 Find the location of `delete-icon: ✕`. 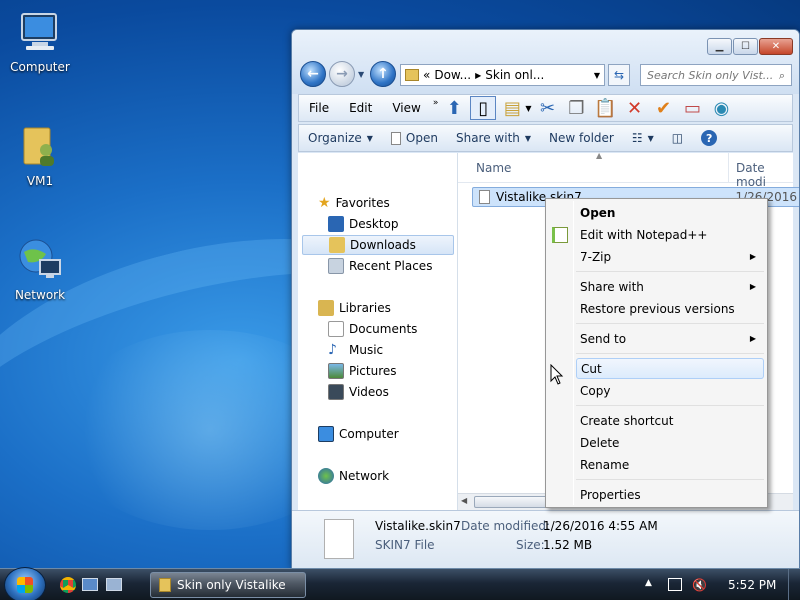

delete-icon: ✕ is located at coordinates (635, 108).